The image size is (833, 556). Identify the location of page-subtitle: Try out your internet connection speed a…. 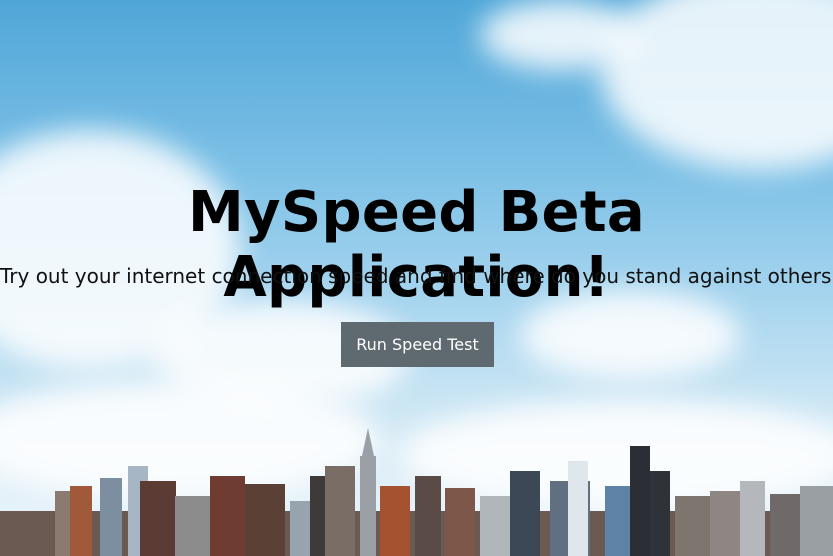
(416, 276).